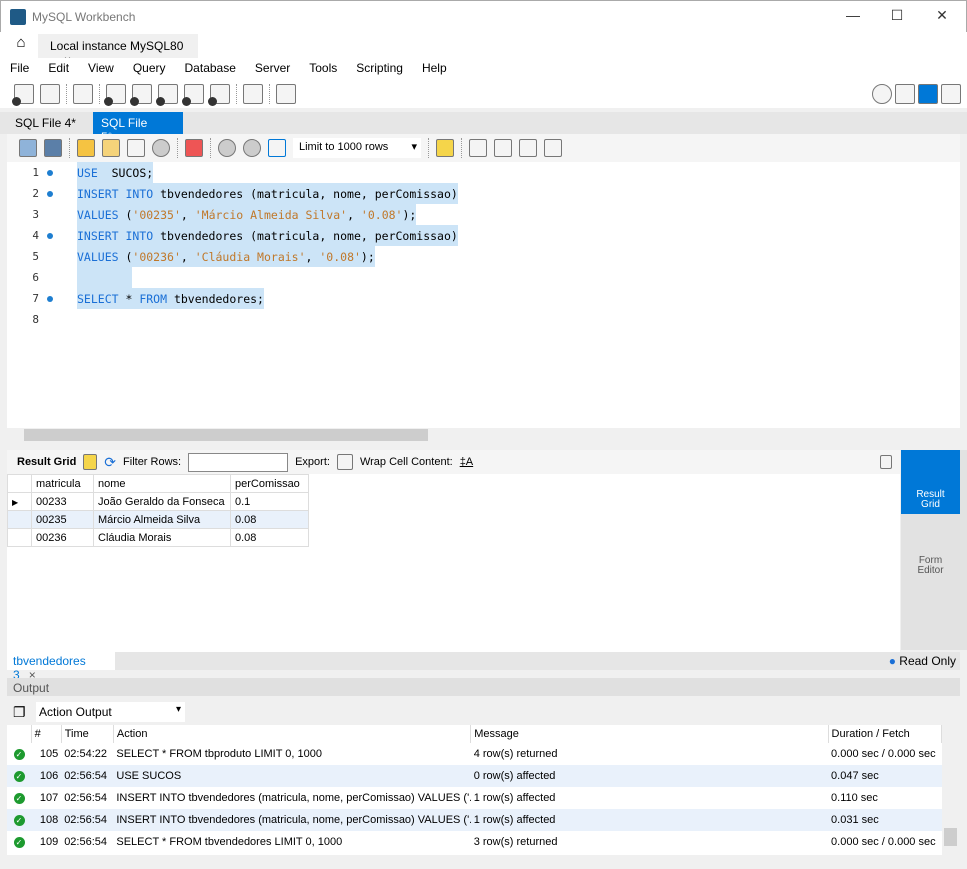 This screenshot has width=967, height=869. Describe the element at coordinates (149, 69) in the screenshot. I see `menu-query: Query` at that location.